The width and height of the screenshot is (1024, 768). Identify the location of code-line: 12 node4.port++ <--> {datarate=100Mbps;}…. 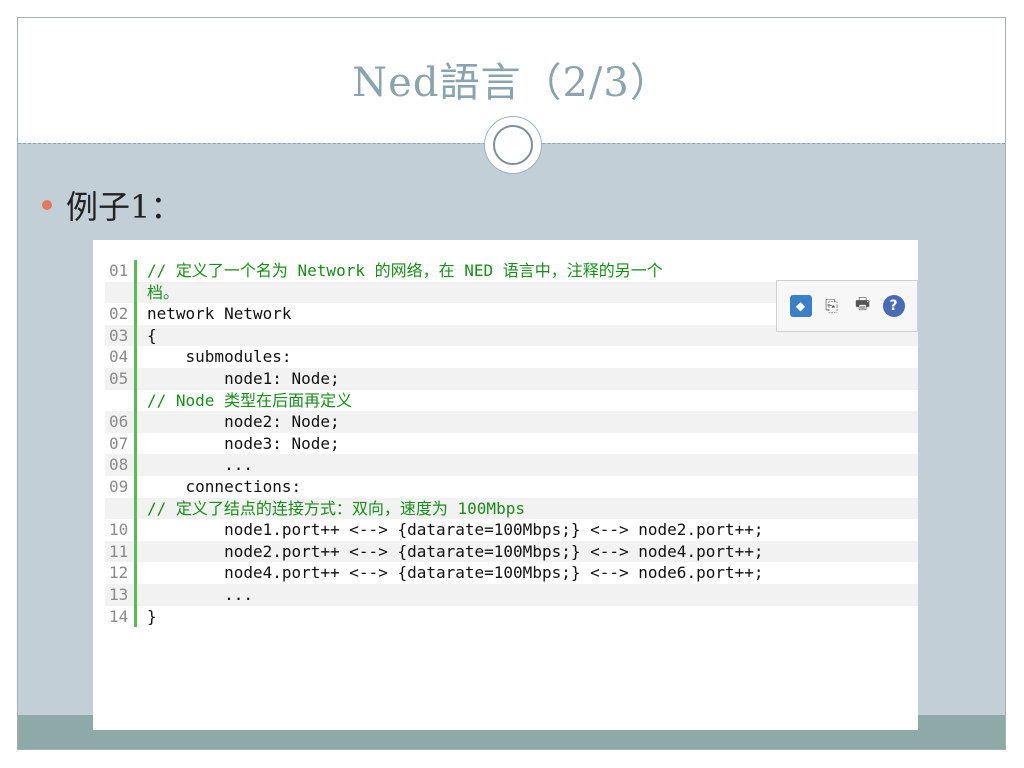
(511, 573).